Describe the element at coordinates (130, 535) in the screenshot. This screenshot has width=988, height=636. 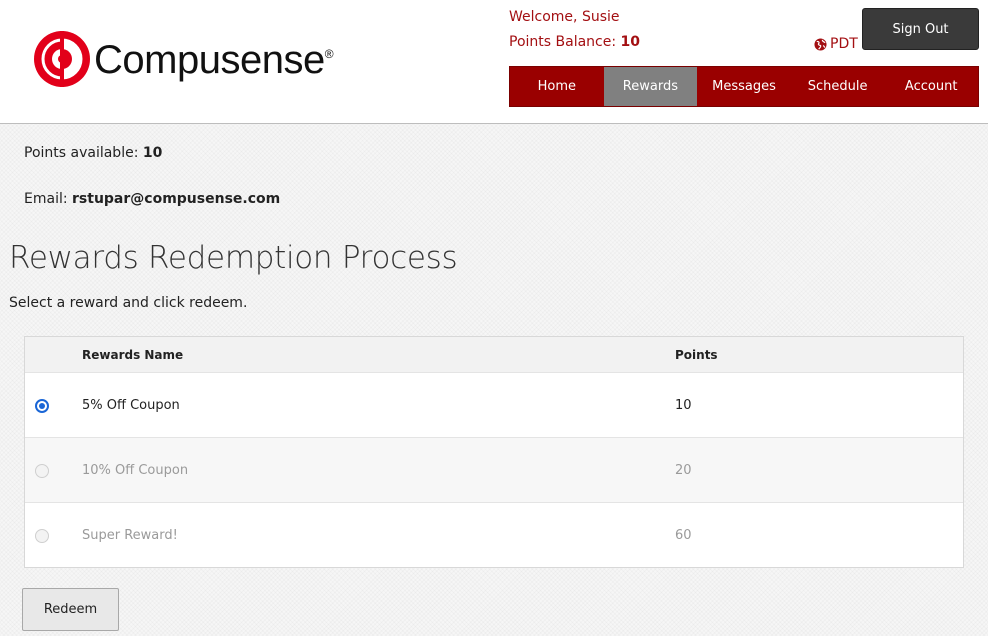
I see `reward-name: Super Reward!` at that location.